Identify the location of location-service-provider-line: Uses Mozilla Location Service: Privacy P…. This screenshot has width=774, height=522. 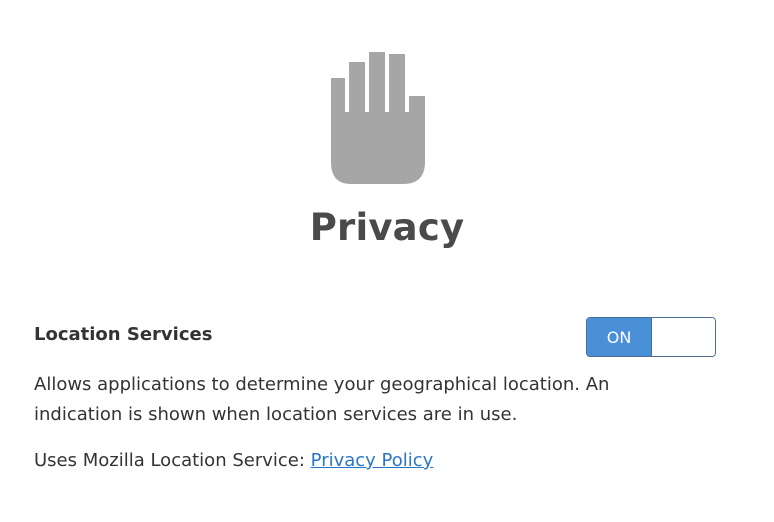
(233, 461).